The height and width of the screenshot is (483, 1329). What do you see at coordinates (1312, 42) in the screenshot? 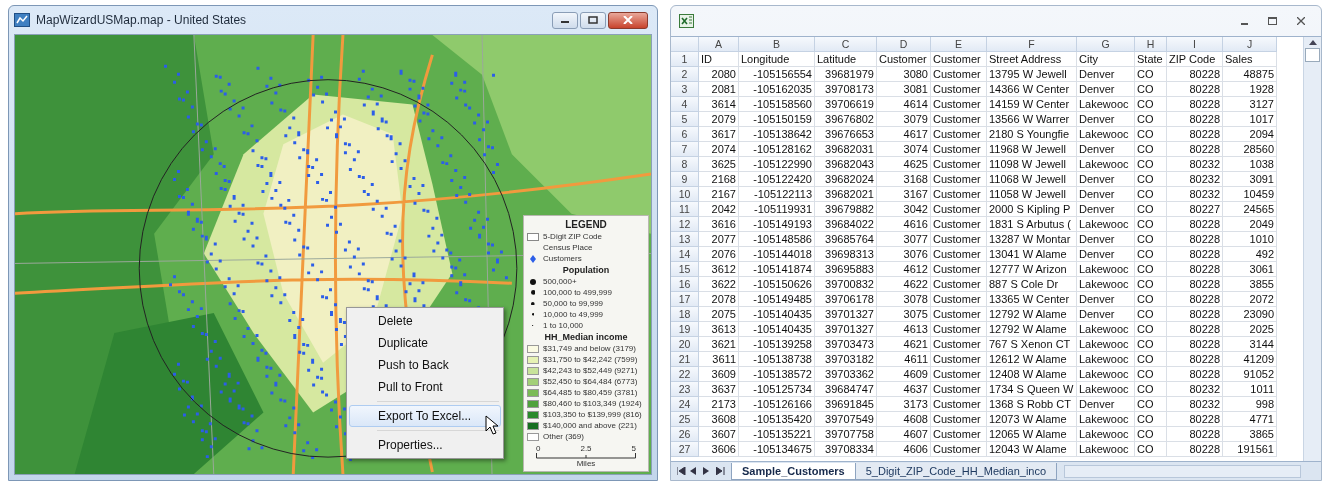
I see `scroll-up-icon` at bounding box center [1312, 42].